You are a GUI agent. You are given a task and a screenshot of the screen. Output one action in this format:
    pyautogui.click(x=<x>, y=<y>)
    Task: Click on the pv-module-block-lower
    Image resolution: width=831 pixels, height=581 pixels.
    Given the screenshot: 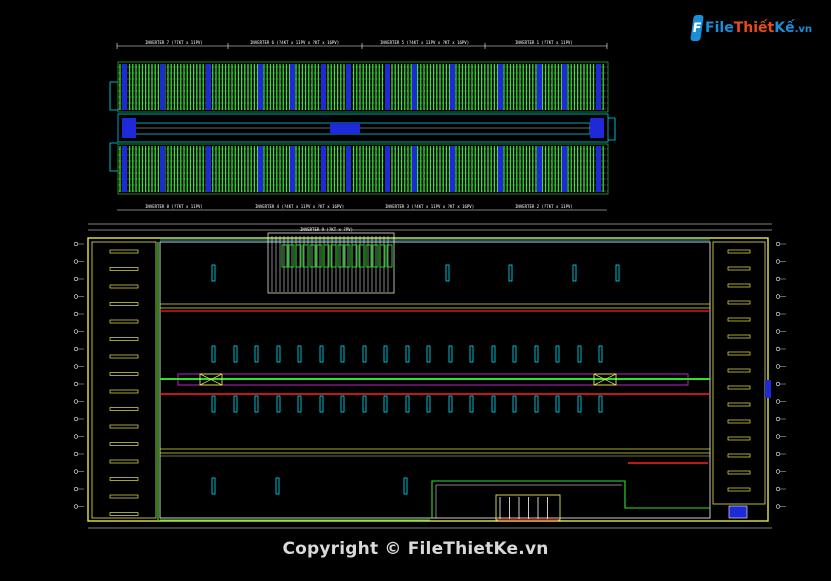 What is the action you would take?
    pyautogui.click(x=363, y=169)
    